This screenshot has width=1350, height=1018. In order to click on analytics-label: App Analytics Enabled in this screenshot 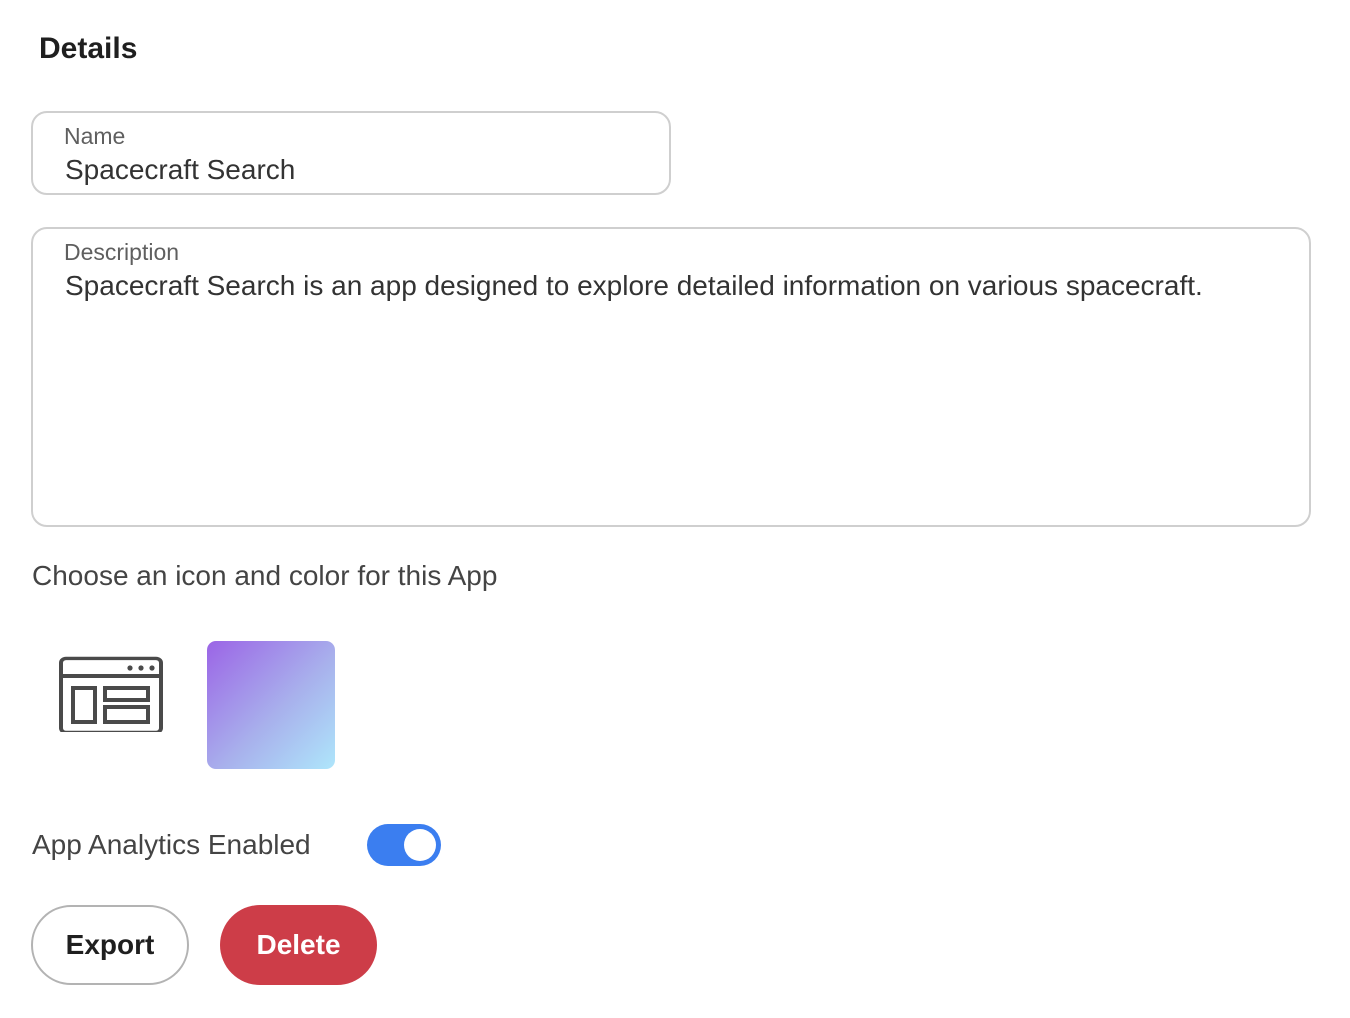, I will do `click(171, 844)`.